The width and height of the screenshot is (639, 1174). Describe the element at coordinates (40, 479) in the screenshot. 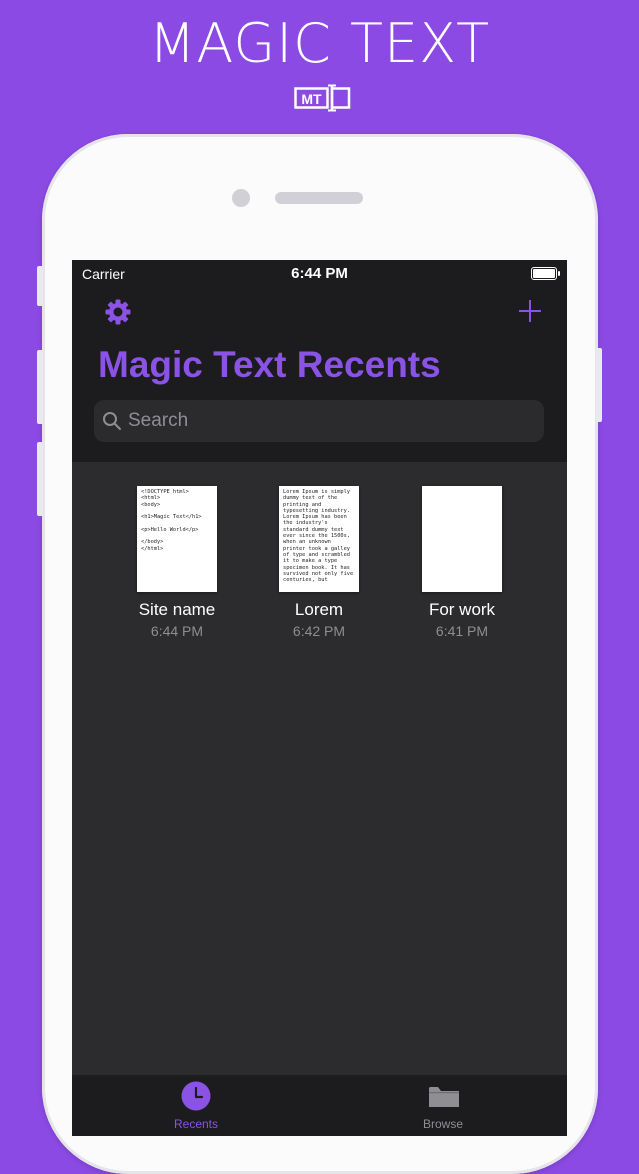

I see `phone-volume-down-button` at that location.